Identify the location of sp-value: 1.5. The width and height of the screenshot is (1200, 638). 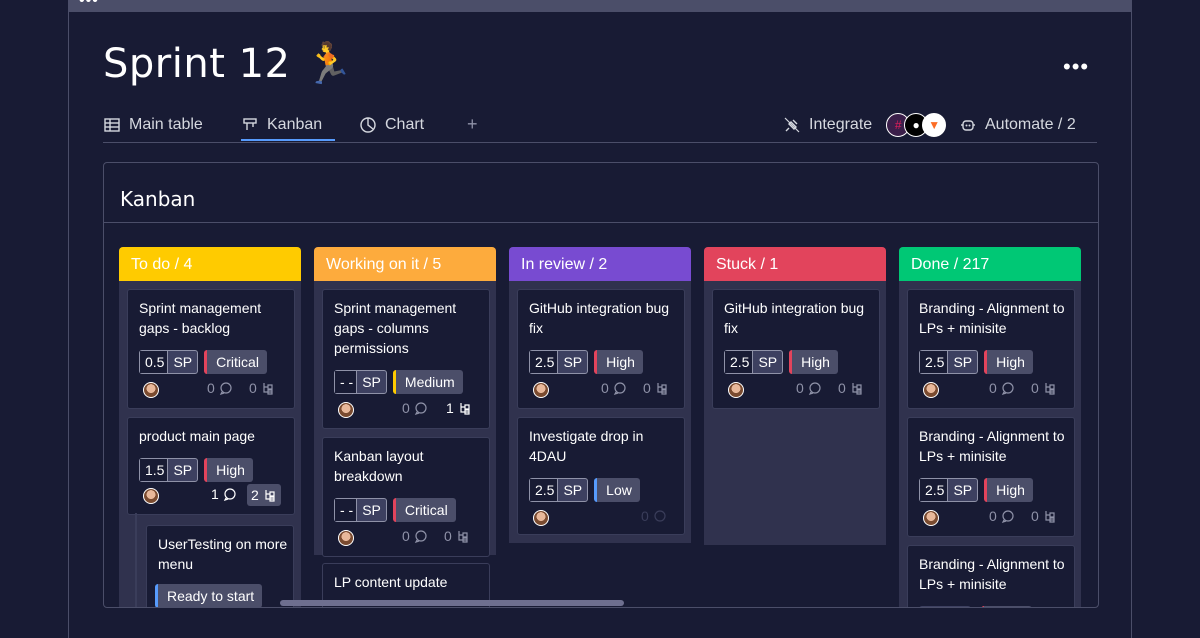
(154, 470).